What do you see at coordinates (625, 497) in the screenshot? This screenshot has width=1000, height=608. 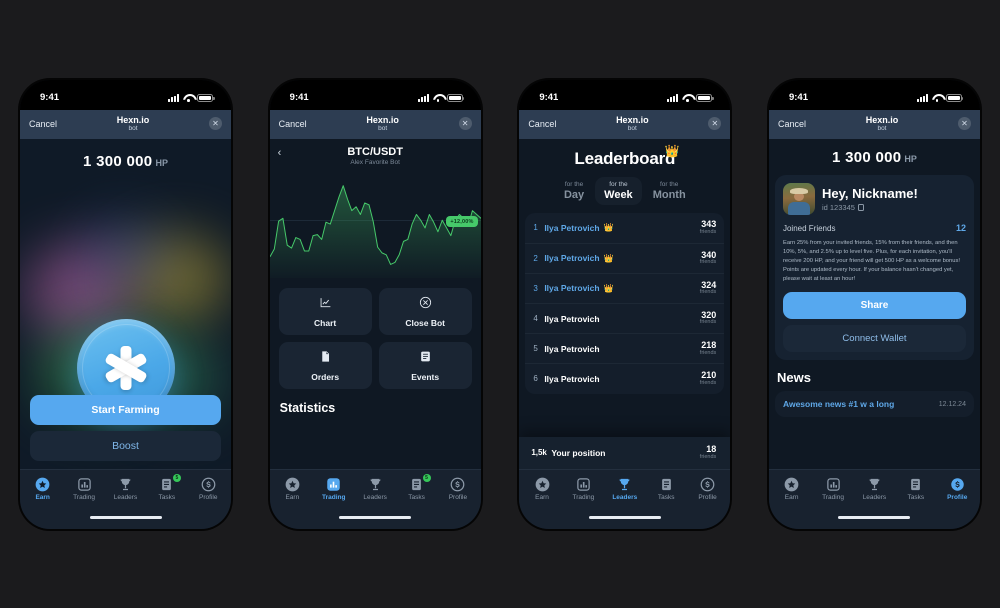 I see `tab-leaders-label: Leaders` at bounding box center [625, 497].